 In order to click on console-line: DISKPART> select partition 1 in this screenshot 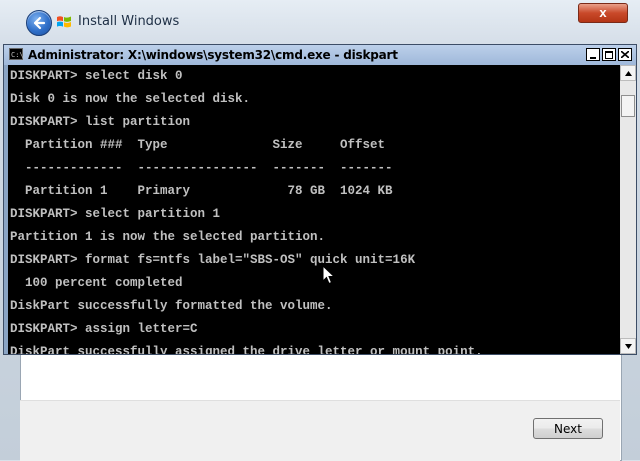, I will do `click(115, 214)`.